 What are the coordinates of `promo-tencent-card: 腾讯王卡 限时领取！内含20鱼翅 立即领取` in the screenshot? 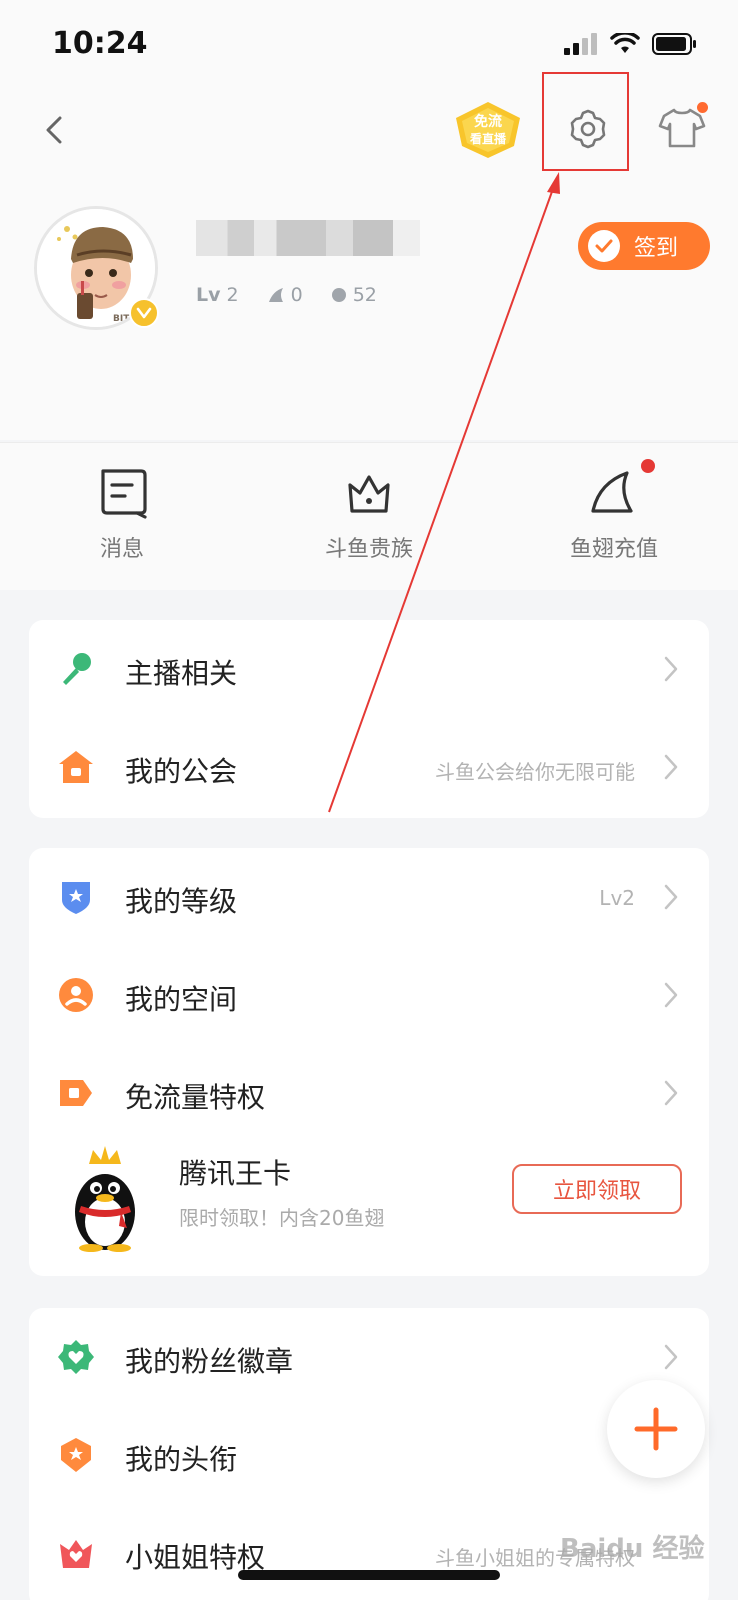 It's located at (369, 1202).